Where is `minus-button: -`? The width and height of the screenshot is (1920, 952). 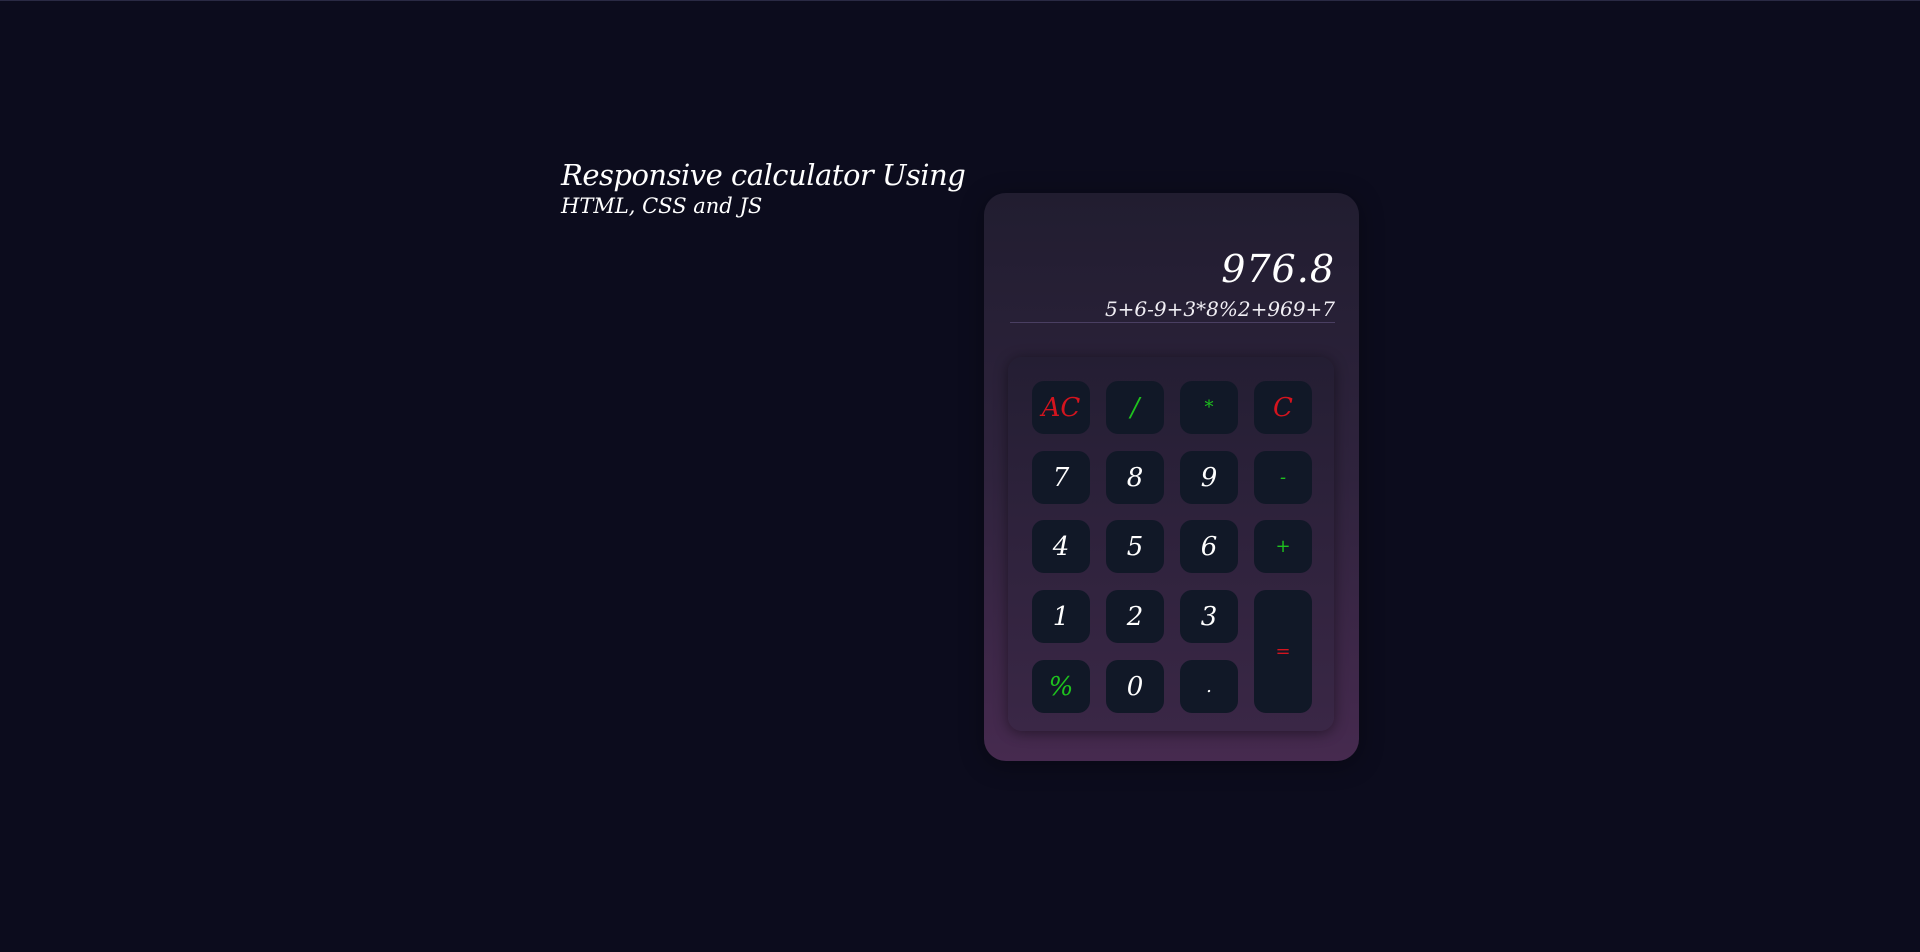 minus-button: - is located at coordinates (1283, 477).